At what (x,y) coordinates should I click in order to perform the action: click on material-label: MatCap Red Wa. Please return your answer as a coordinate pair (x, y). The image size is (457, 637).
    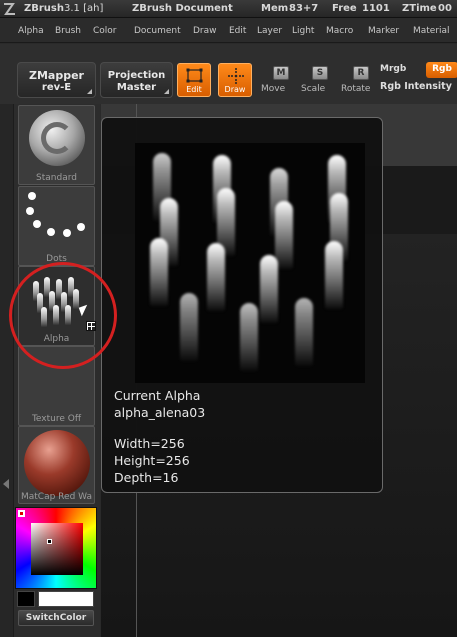
    Looking at the image, I should click on (56, 497).